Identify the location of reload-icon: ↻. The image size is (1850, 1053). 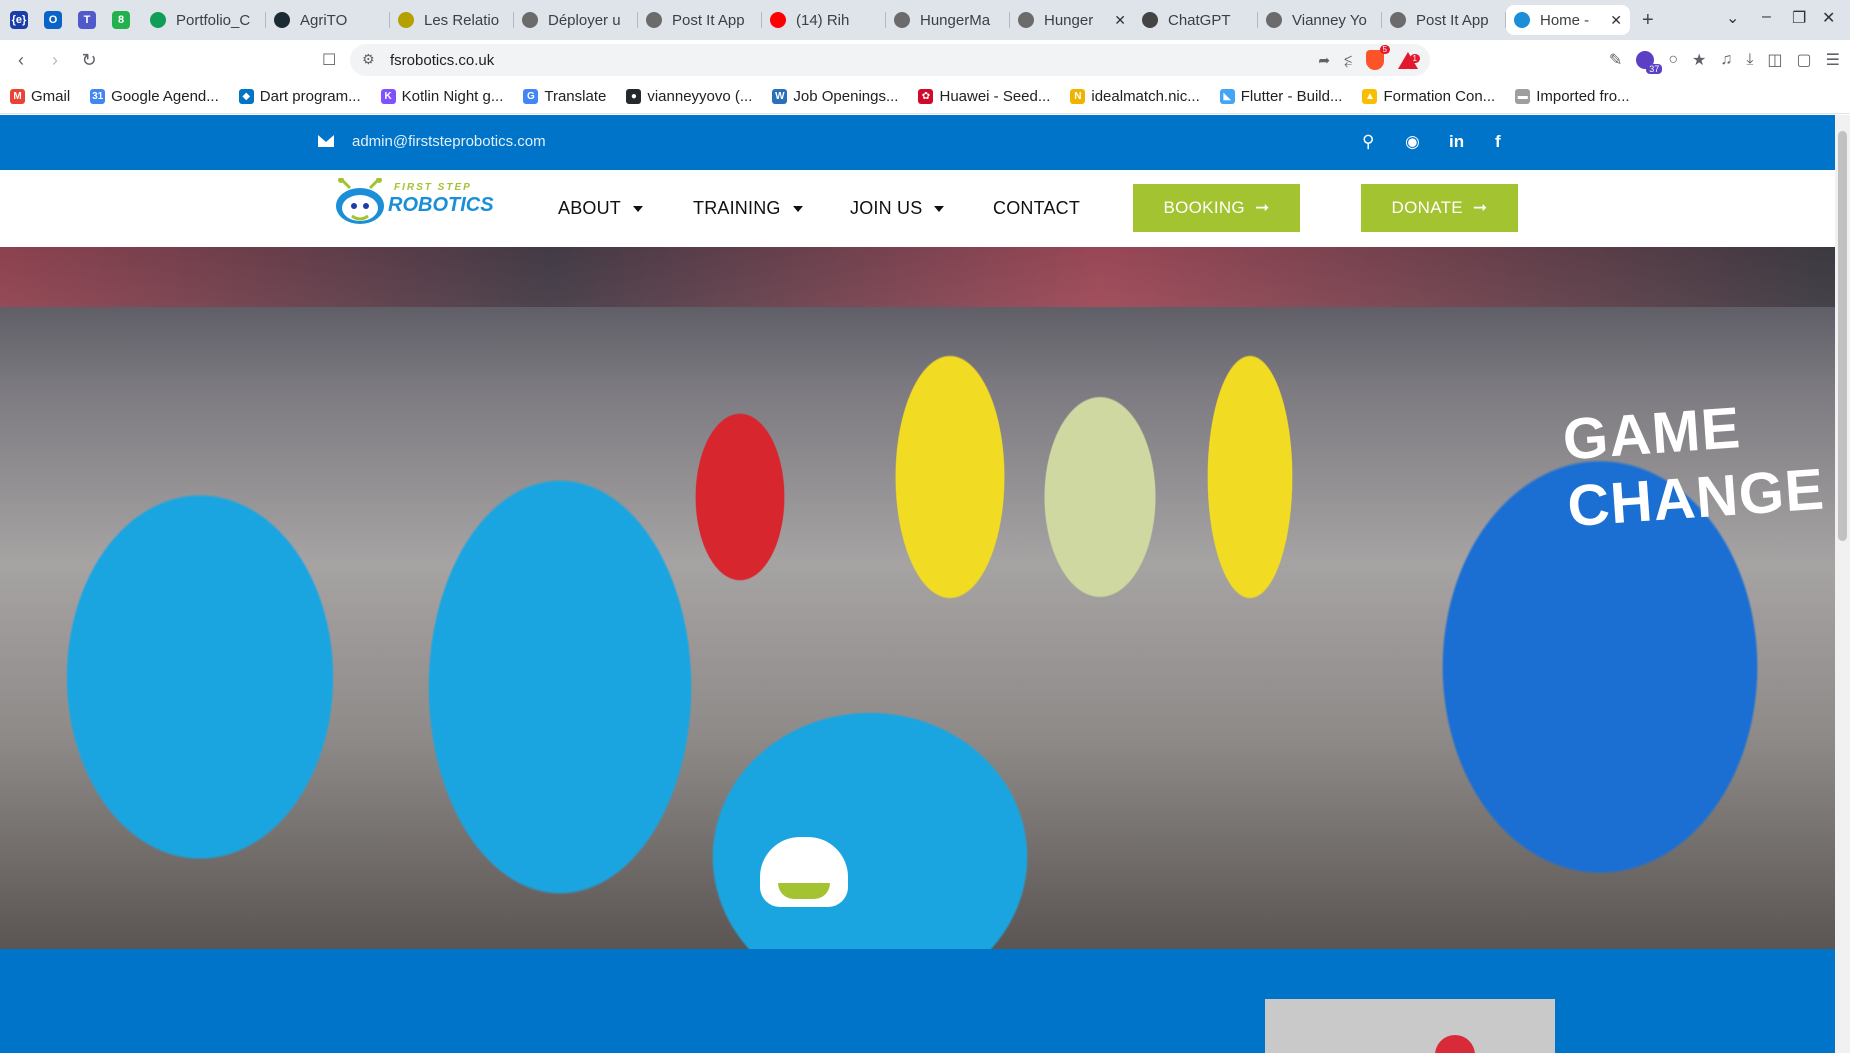
(89, 60).